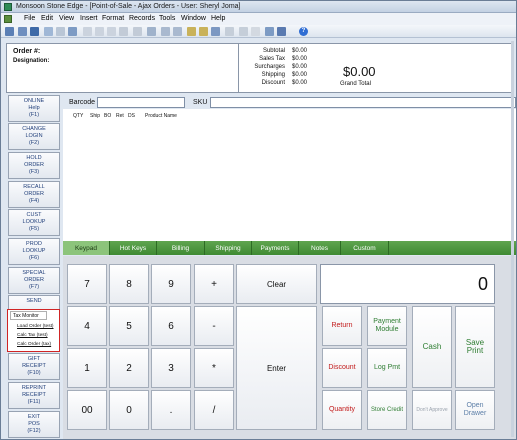  Describe the element at coordinates (32, 335) in the screenshot. I see `calc-tax-link: Calc Tax (test)` at that location.